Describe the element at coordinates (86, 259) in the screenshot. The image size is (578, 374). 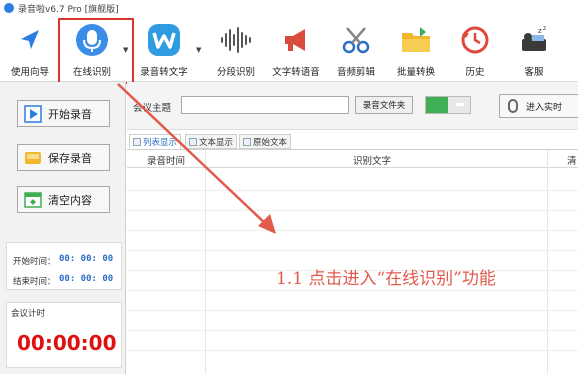
I see `start-time-value: 00: 00: 00` at that location.